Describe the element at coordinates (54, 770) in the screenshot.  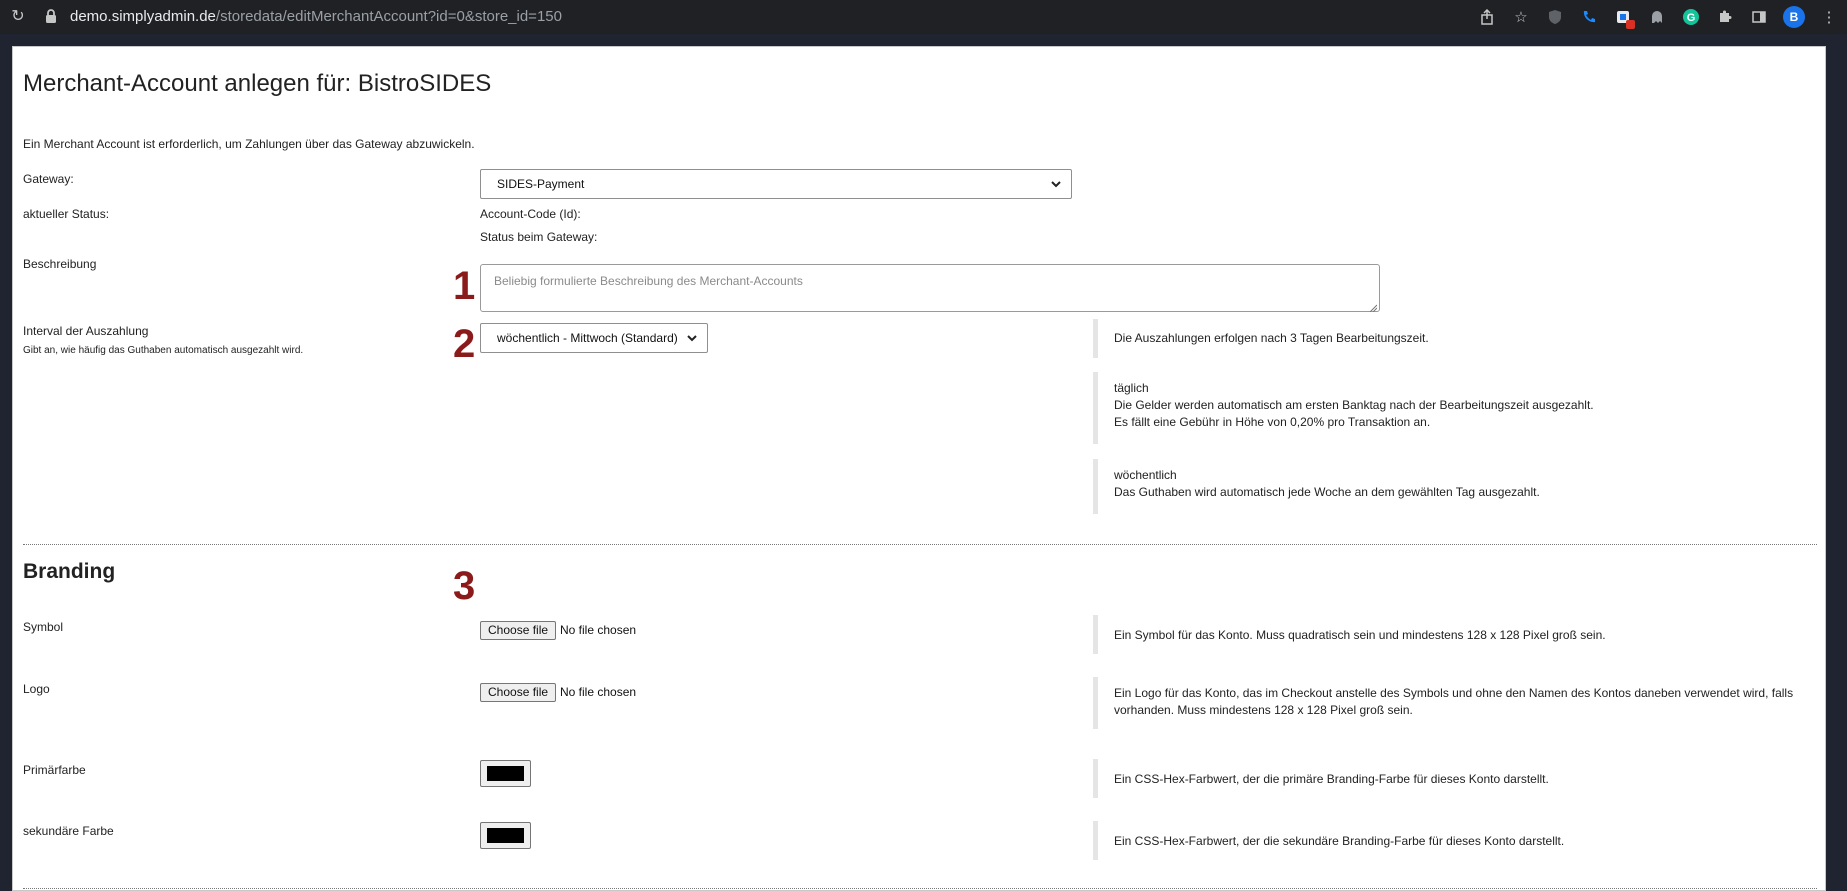
I see `primary-color-label: Primärfarbe` at that location.